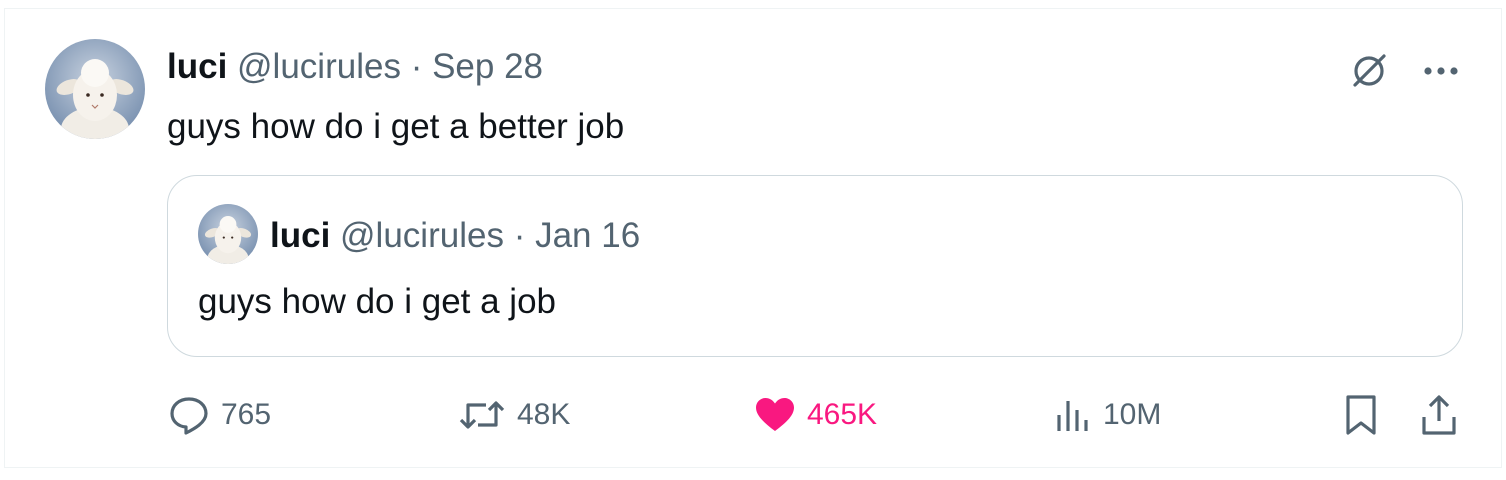 The height and width of the screenshot is (480, 1506). Describe the element at coordinates (197, 66) in the screenshot. I see `author-name: luci` at that location.